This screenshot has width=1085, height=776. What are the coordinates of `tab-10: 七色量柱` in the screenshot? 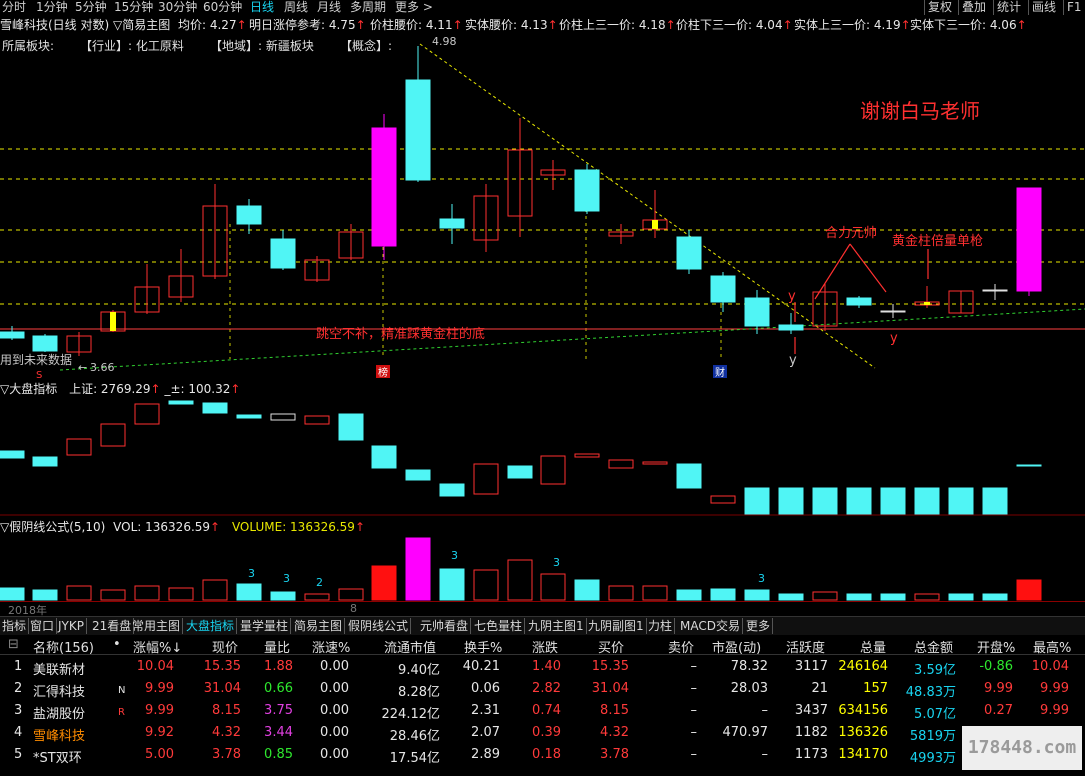 It's located at (499, 626).